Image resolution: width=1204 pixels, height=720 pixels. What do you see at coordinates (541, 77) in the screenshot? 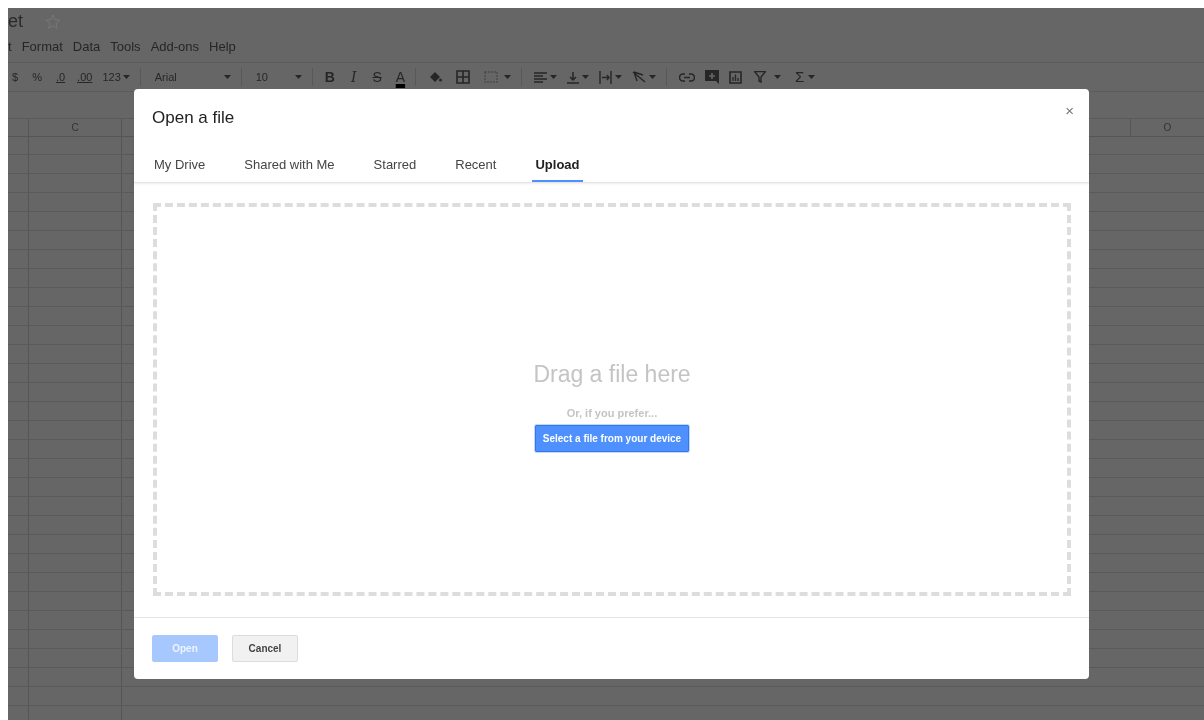
I see `align-left-icon` at bounding box center [541, 77].